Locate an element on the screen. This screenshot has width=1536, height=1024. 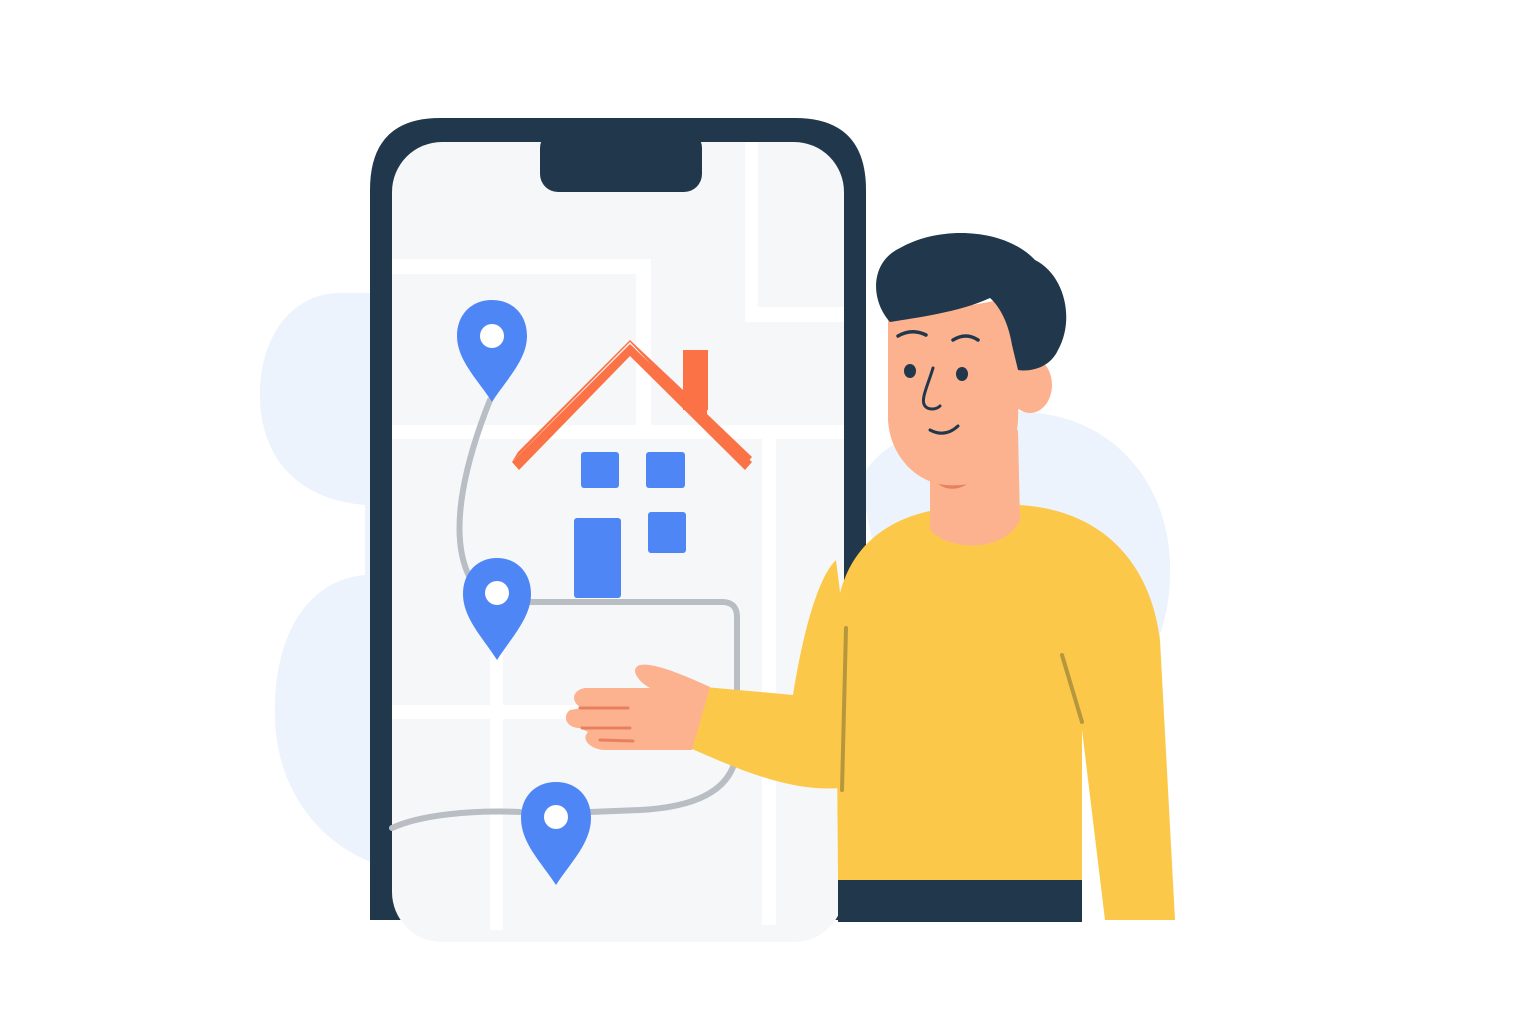
background-blob-left is located at coordinates (319, 579).